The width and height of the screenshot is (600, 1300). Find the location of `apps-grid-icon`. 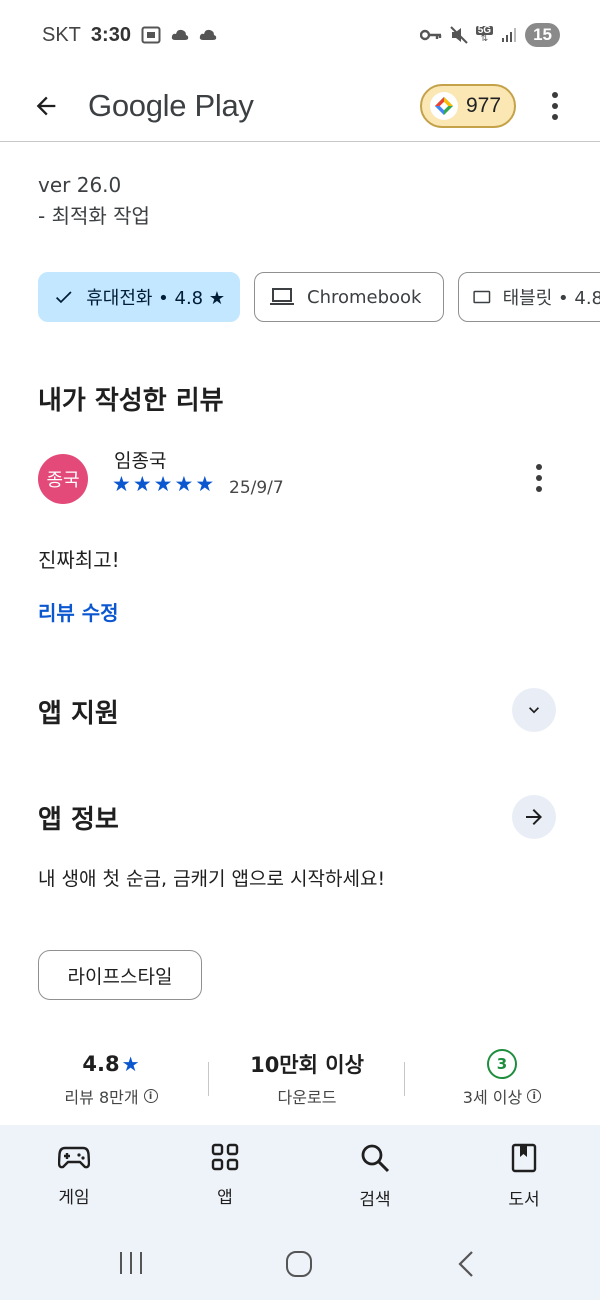

apps-grid-icon is located at coordinates (225, 1157).